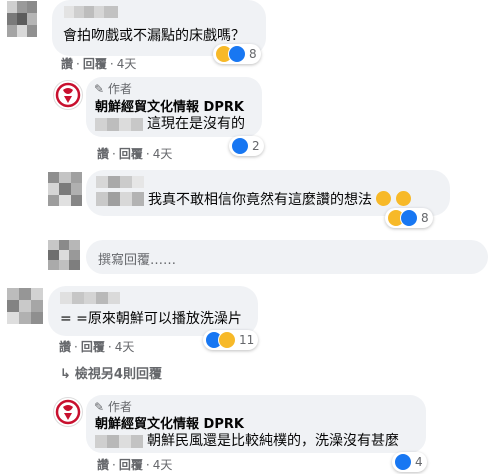 This screenshot has height=474, width=488. I want to click on comment-text: = =原來朝鮮可以播放洗澡片, so click(151, 319).